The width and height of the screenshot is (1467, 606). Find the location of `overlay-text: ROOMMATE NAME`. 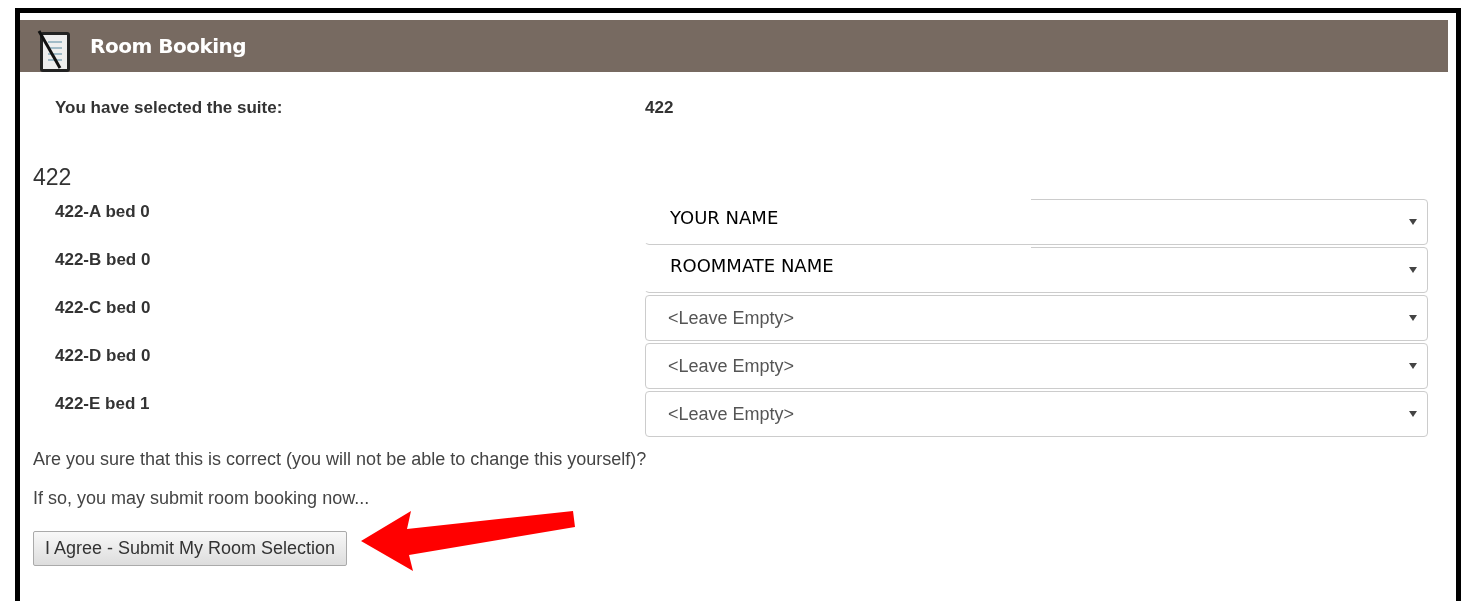

overlay-text: ROOMMATE NAME is located at coordinates (752, 265).